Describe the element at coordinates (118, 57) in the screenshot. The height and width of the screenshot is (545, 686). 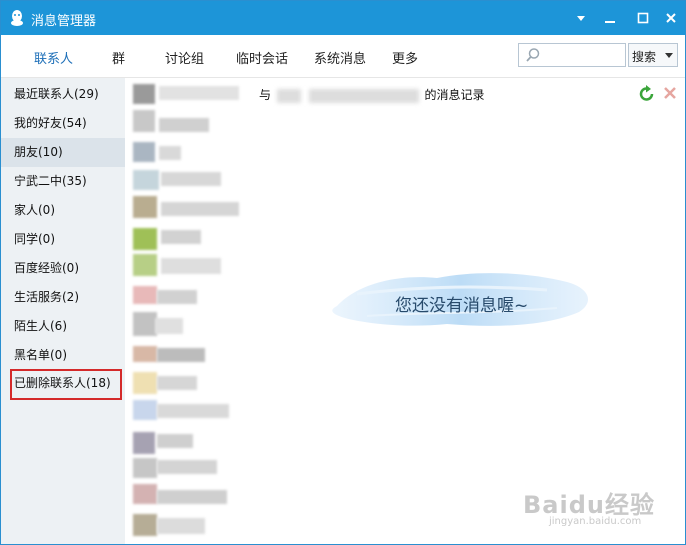
I see `tab-groups: 群` at that location.